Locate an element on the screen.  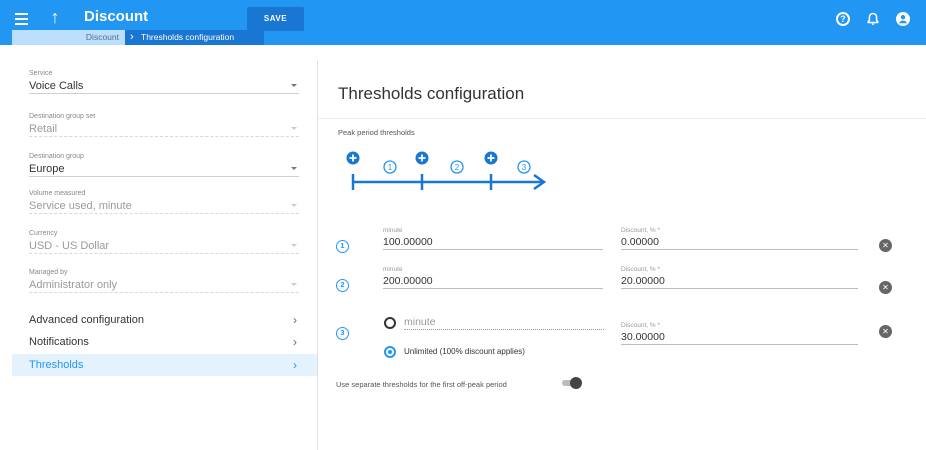
svg-text: 2 is located at coordinates (457, 167).